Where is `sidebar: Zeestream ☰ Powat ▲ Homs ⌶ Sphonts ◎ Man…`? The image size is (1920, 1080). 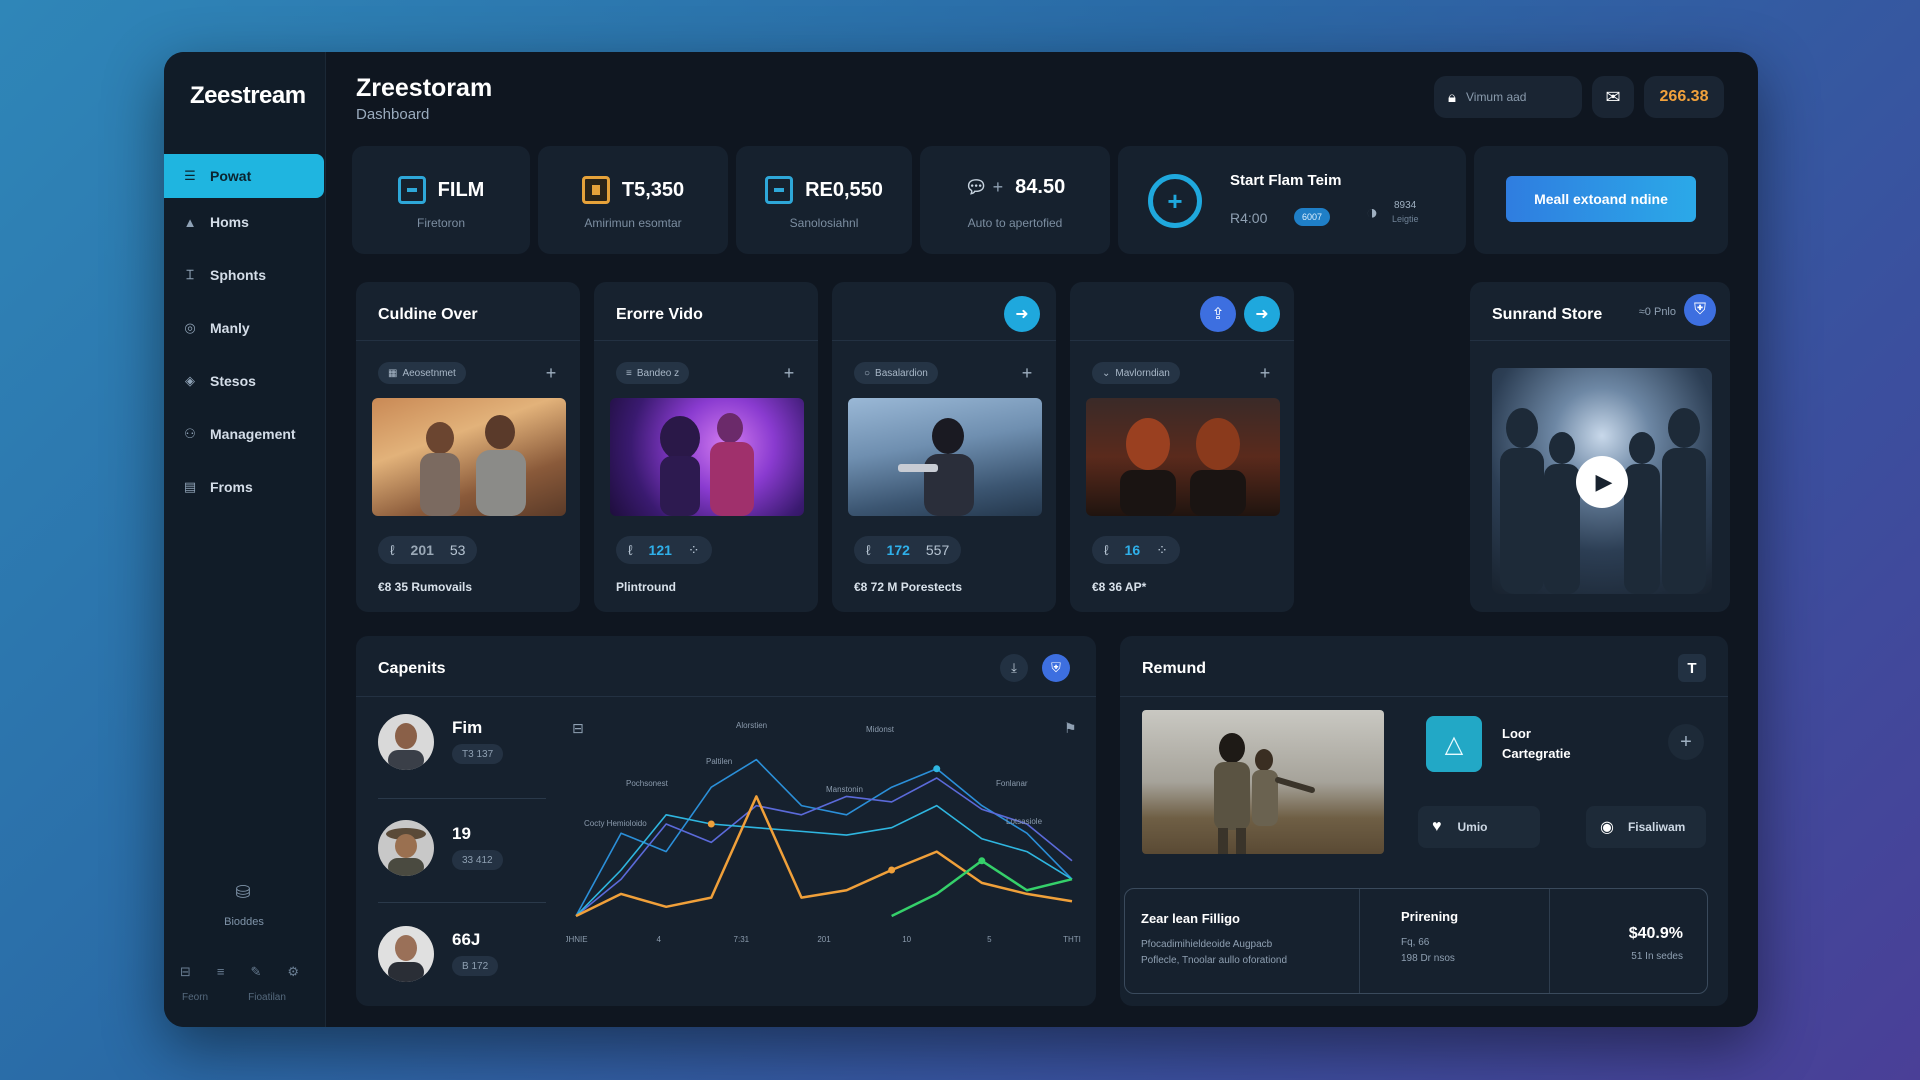 sidebar: Zeestream ☰ Powat ▲ Homs ⌶ Sphonts ◎ Man… is located at coordinates (245, 539).